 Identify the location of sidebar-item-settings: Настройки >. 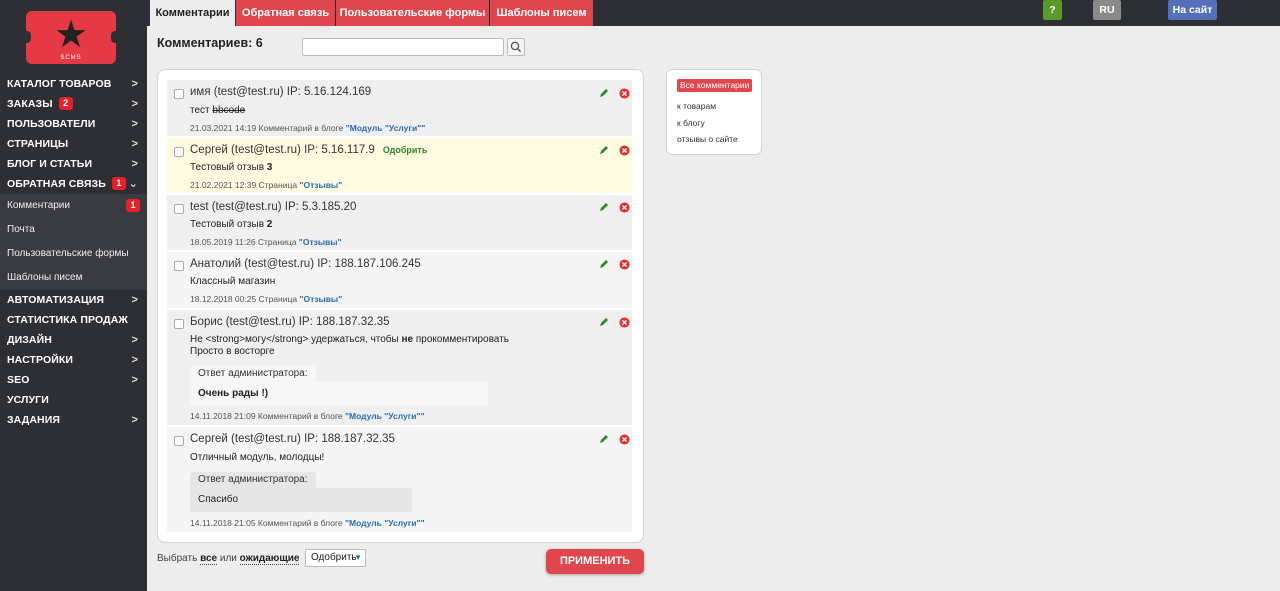
(73, 360).